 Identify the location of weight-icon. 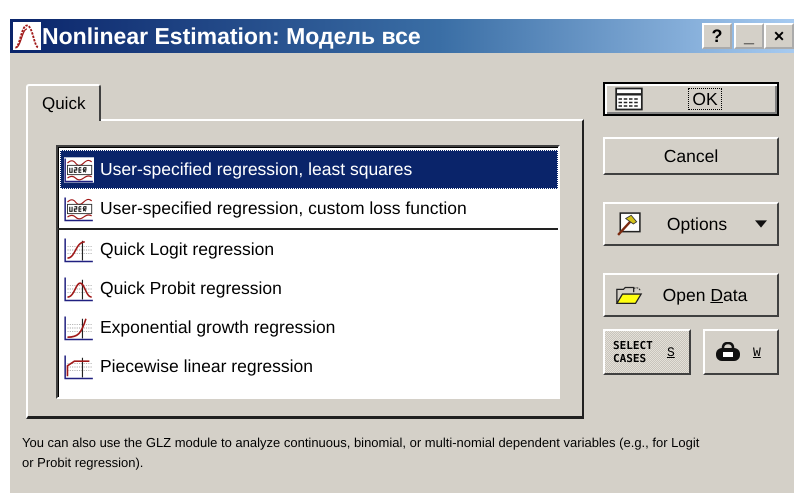
(728, 352).